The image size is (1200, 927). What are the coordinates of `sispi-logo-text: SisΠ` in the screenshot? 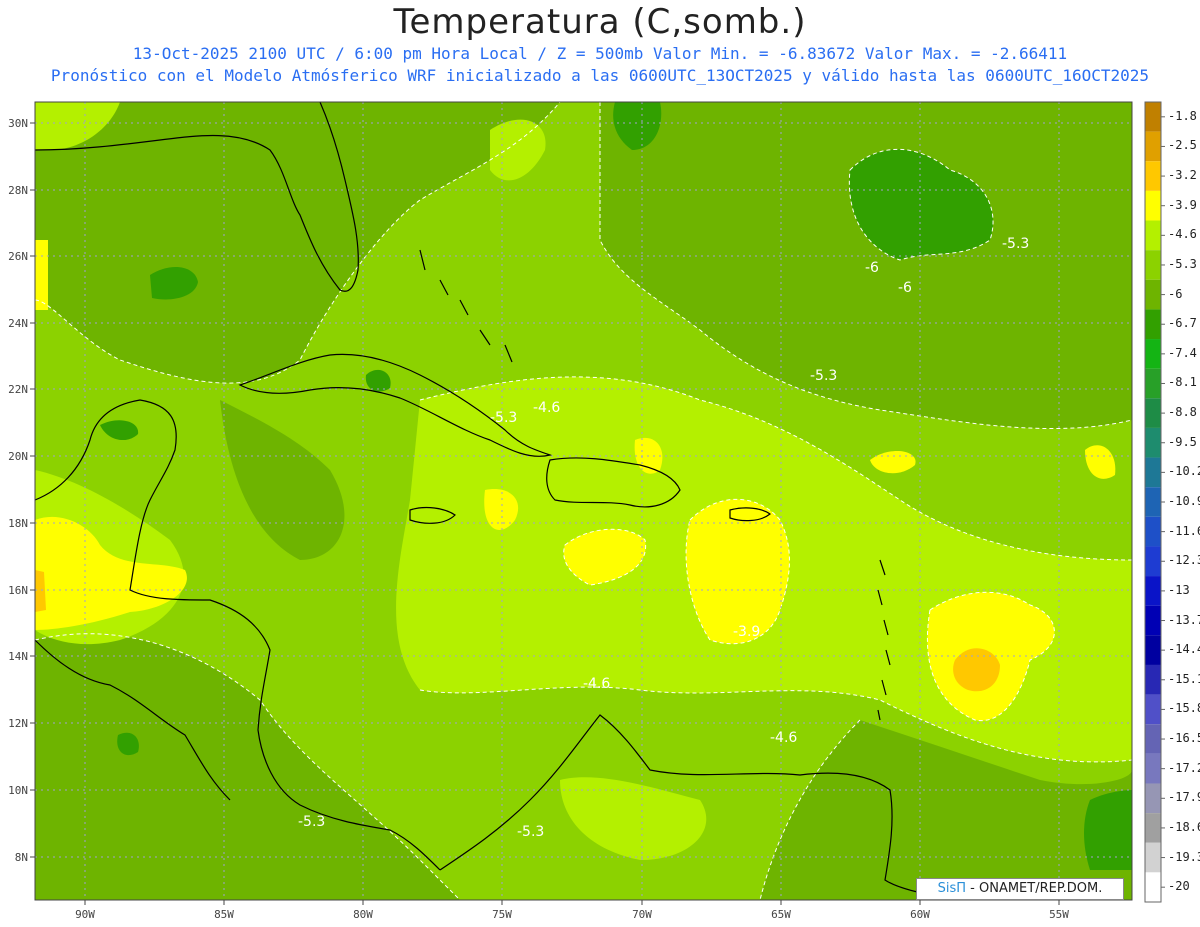 It's located at (952, 888).